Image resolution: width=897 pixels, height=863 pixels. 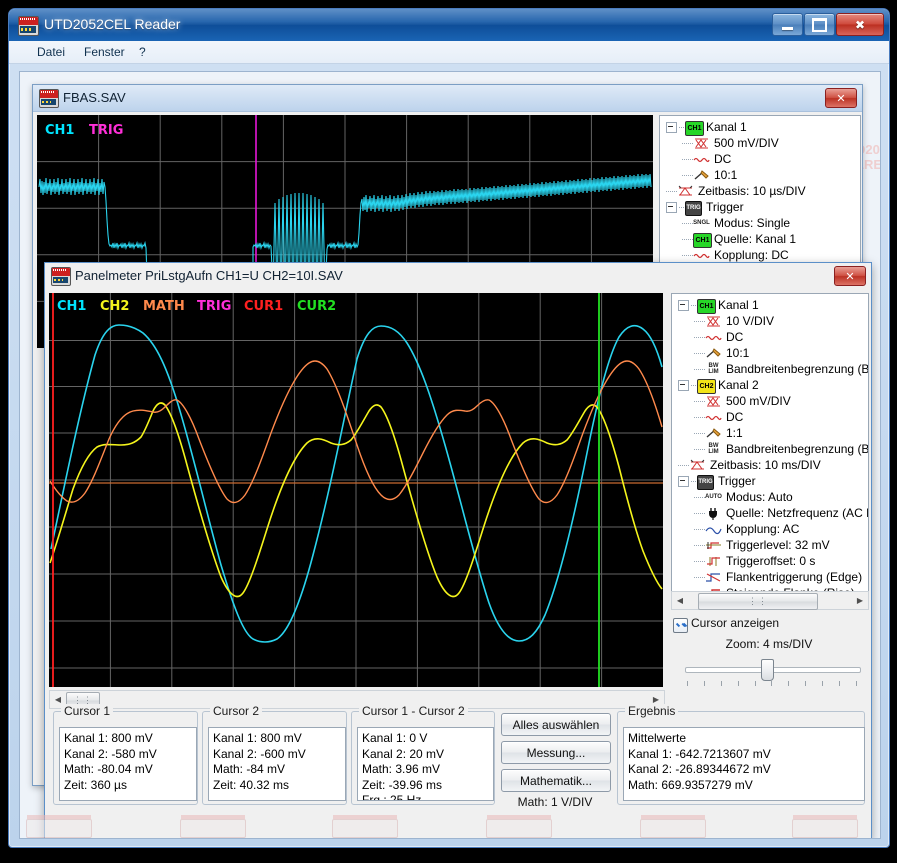 I want to click on child-window-2-close-button: ✕, so click(x=850, y=276).